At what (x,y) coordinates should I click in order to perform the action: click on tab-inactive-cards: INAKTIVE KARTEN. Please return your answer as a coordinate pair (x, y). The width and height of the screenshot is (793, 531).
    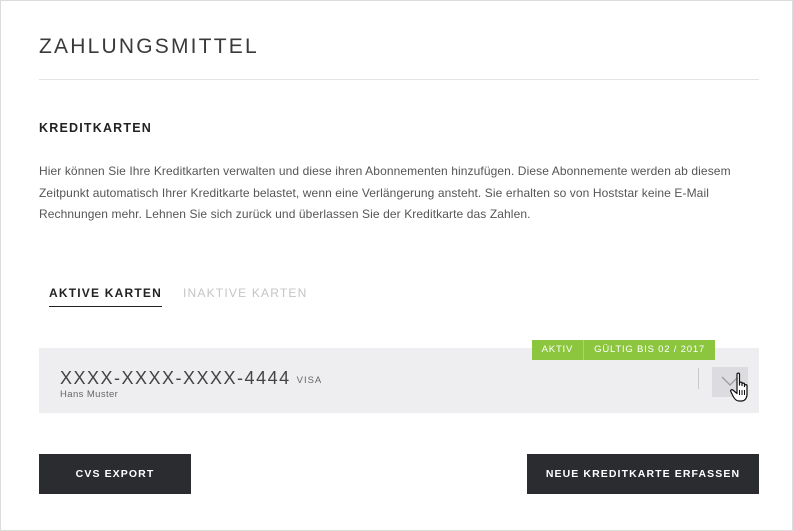
    Looking at the image, I should click on (245, 296).